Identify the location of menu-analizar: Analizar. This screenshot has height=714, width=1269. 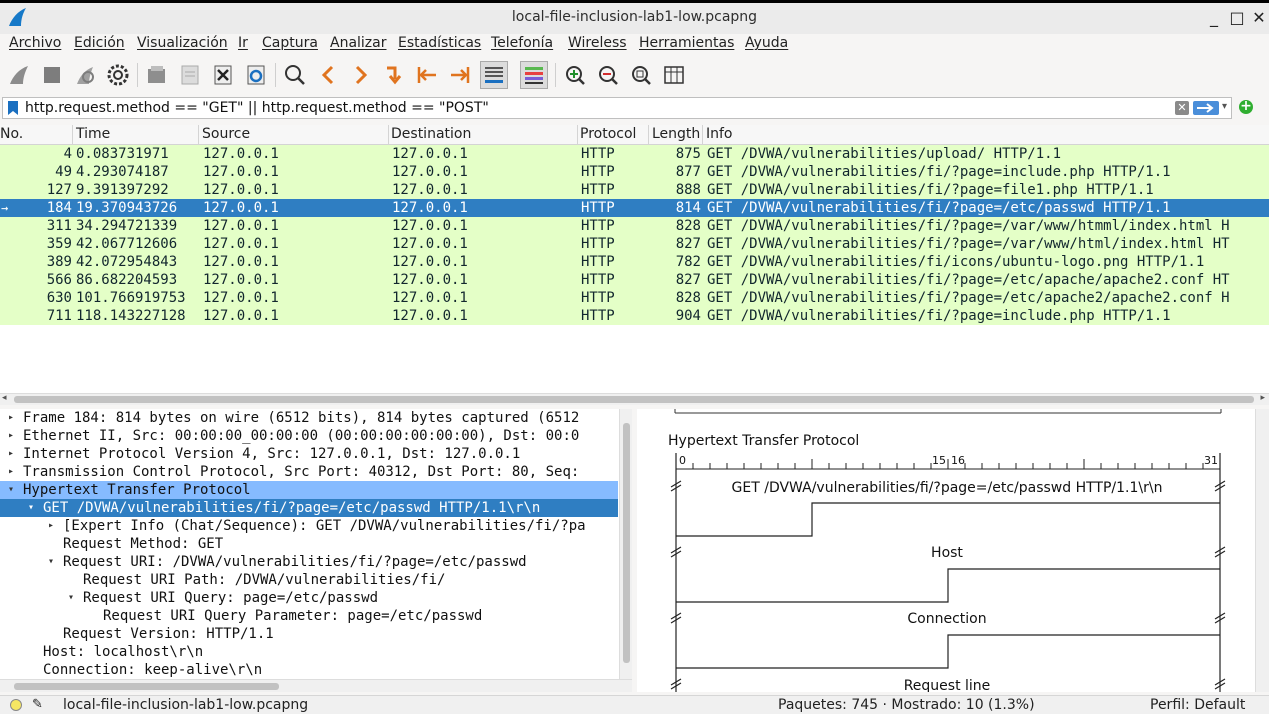
(358, 43).